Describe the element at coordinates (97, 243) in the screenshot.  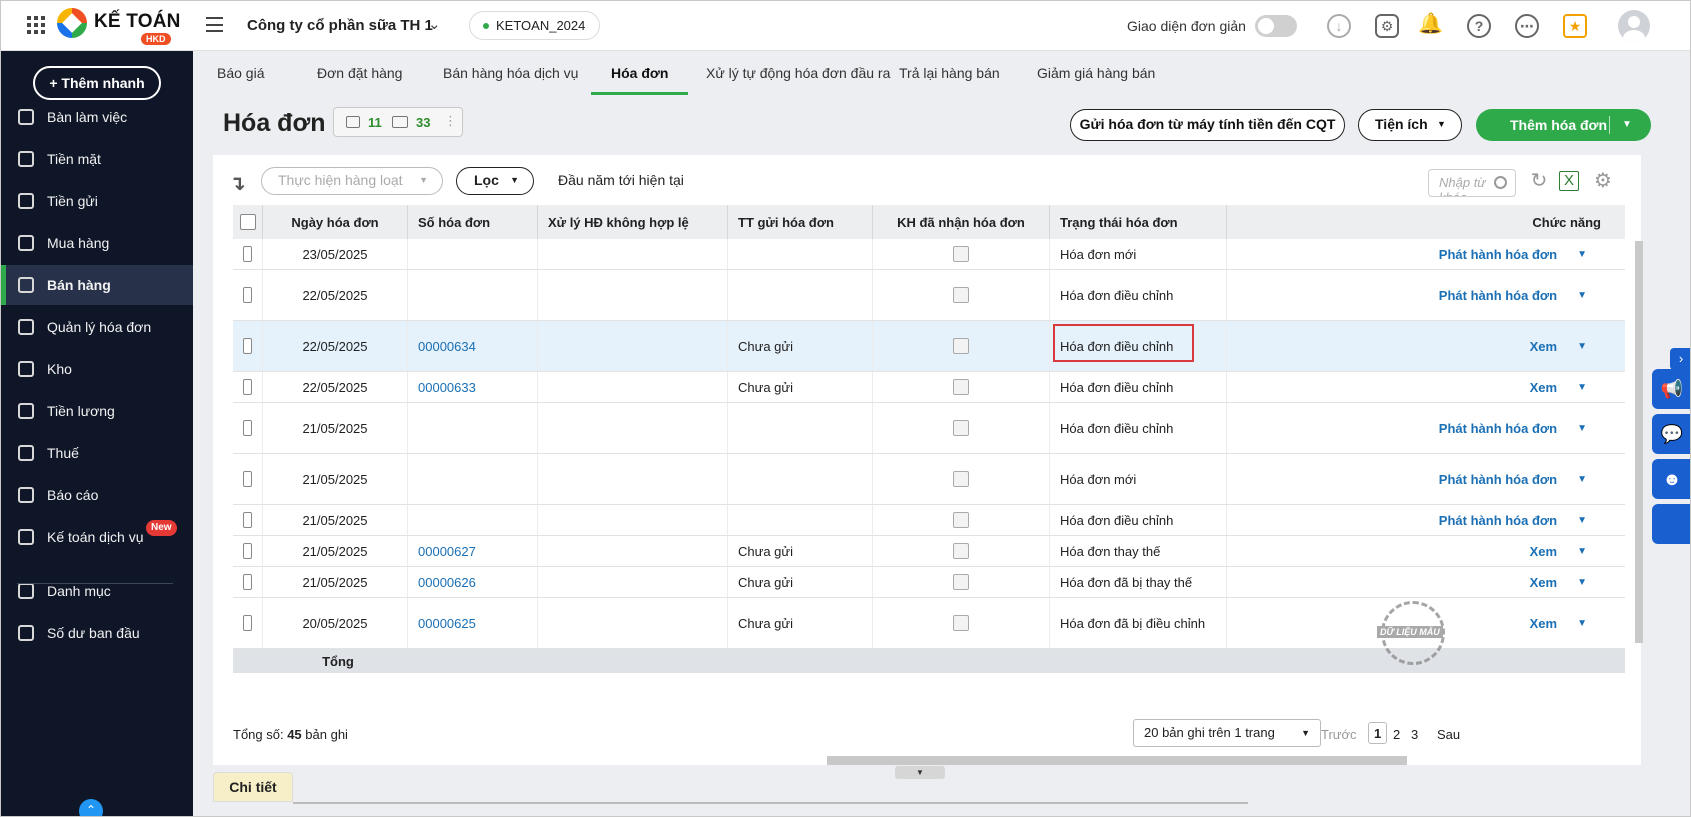
I see `sidebar-item-purchase: Mua hàng` at that location.